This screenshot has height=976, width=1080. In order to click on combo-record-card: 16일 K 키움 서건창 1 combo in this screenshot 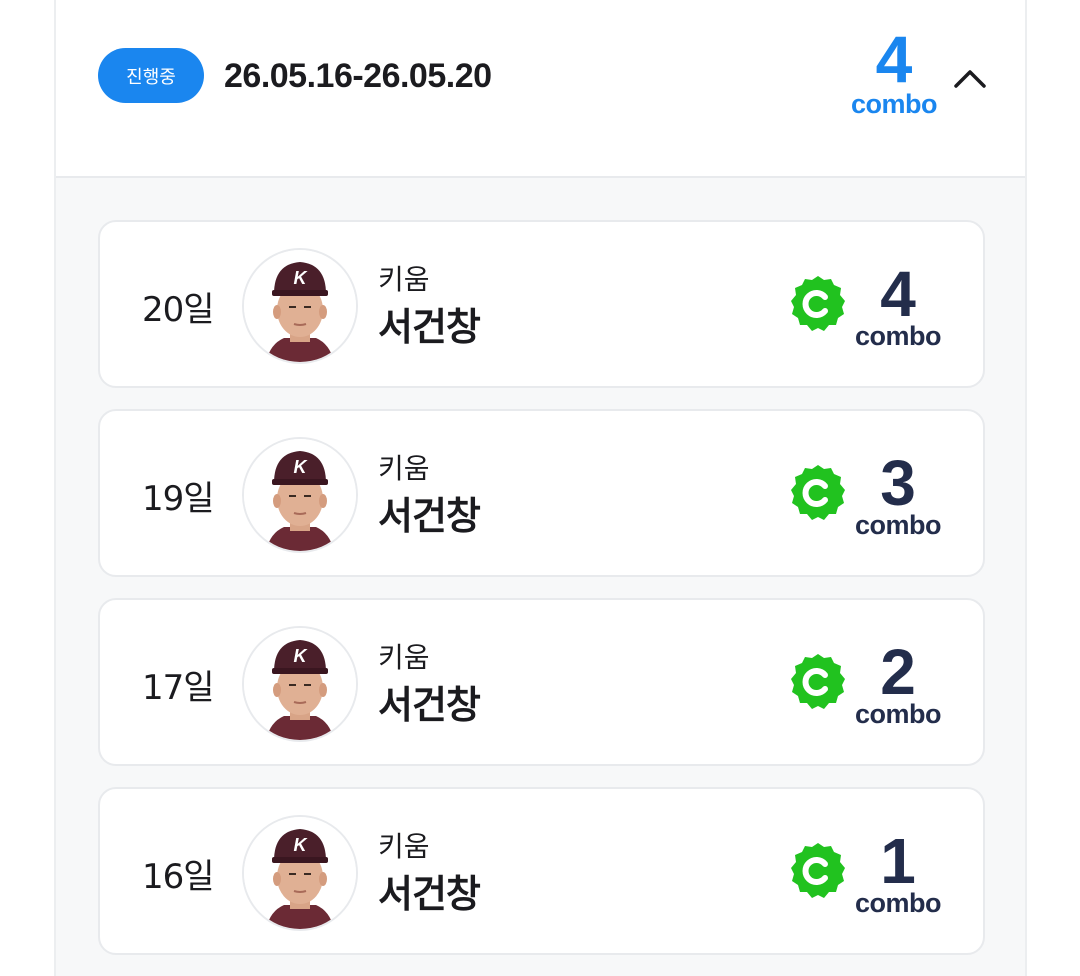, I will do `click(541, 871)`.